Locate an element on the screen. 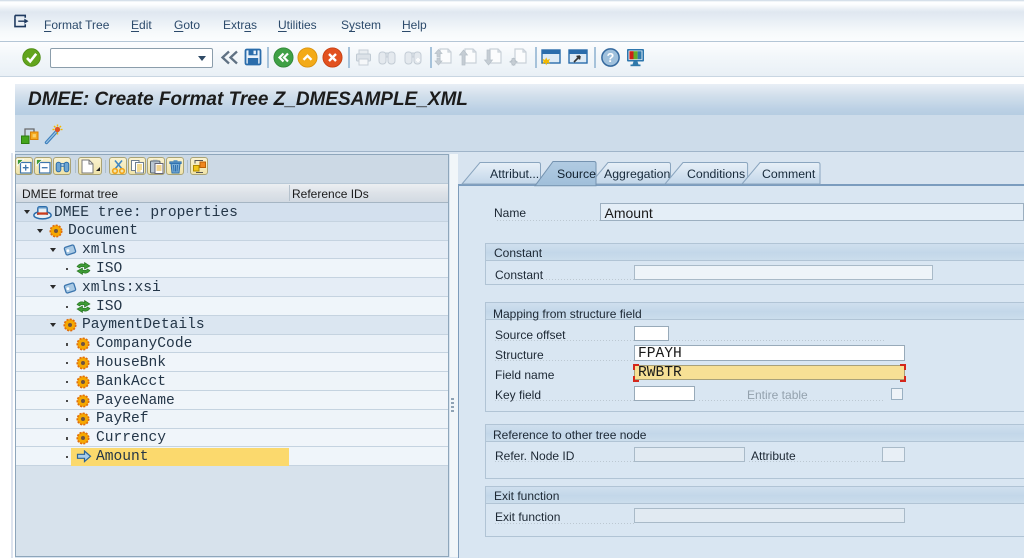 Image resolution: width=1024 pixels, height=558 pixels. svg-text: Conditions is located at coordinates (716, 174).